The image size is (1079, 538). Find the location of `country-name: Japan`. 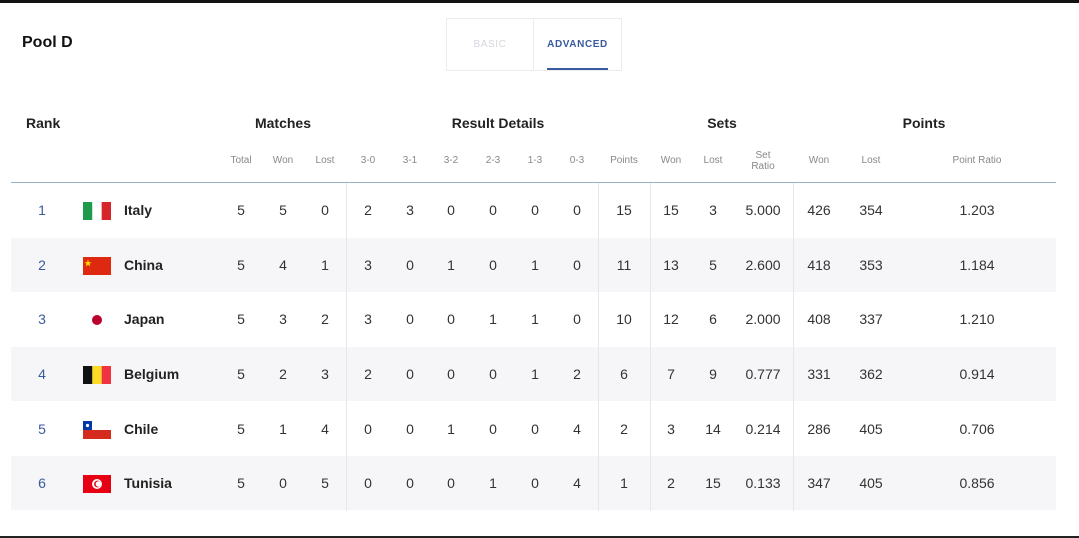

country-name: Japan is located at coordinates (144, 319).